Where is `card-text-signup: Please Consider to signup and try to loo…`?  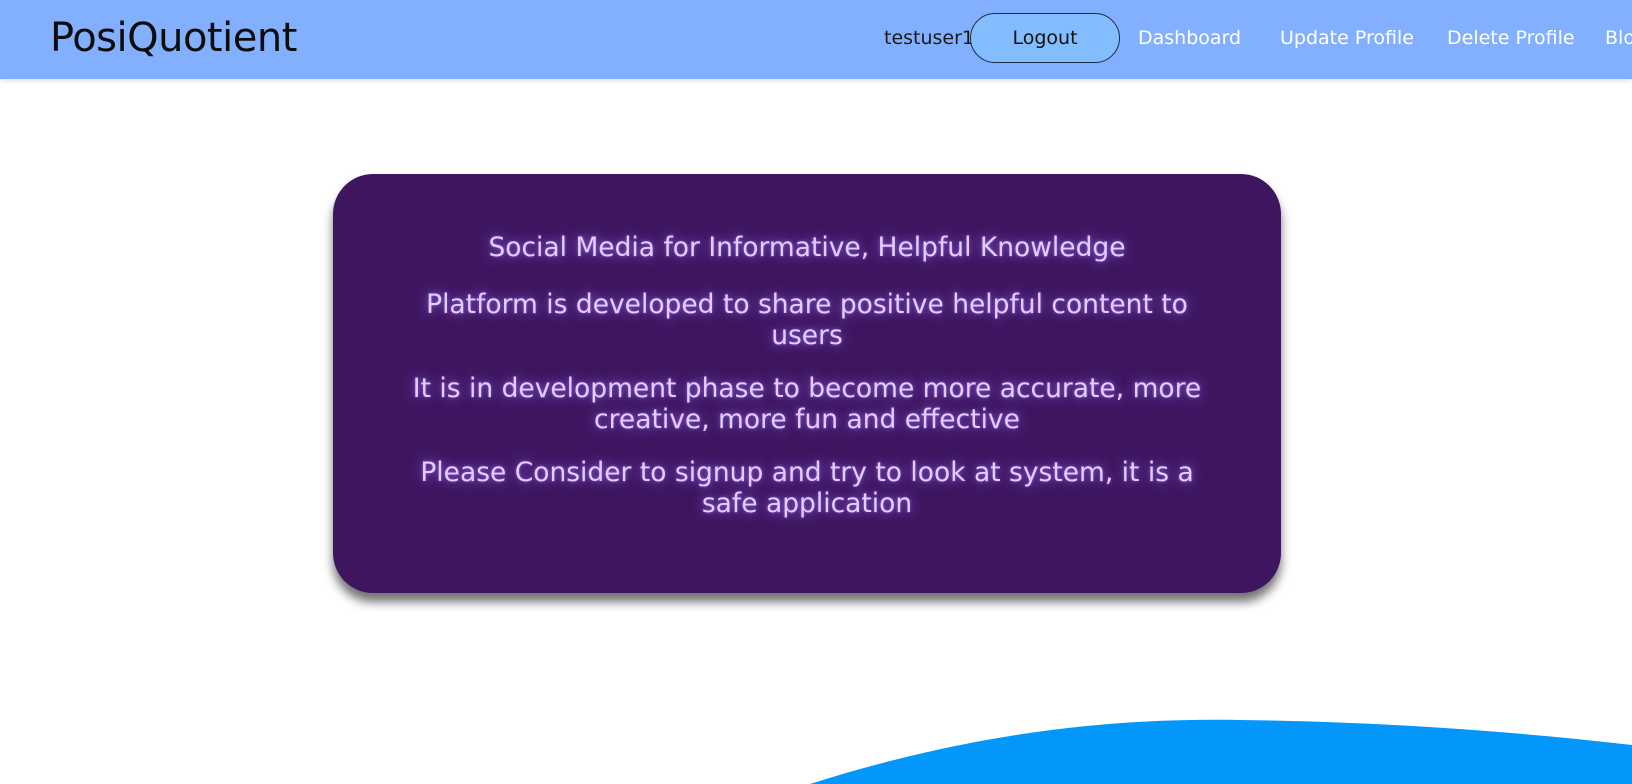
card-text-signup: Please Consider to signup and try to loo… is located at coordinates (807, 488).